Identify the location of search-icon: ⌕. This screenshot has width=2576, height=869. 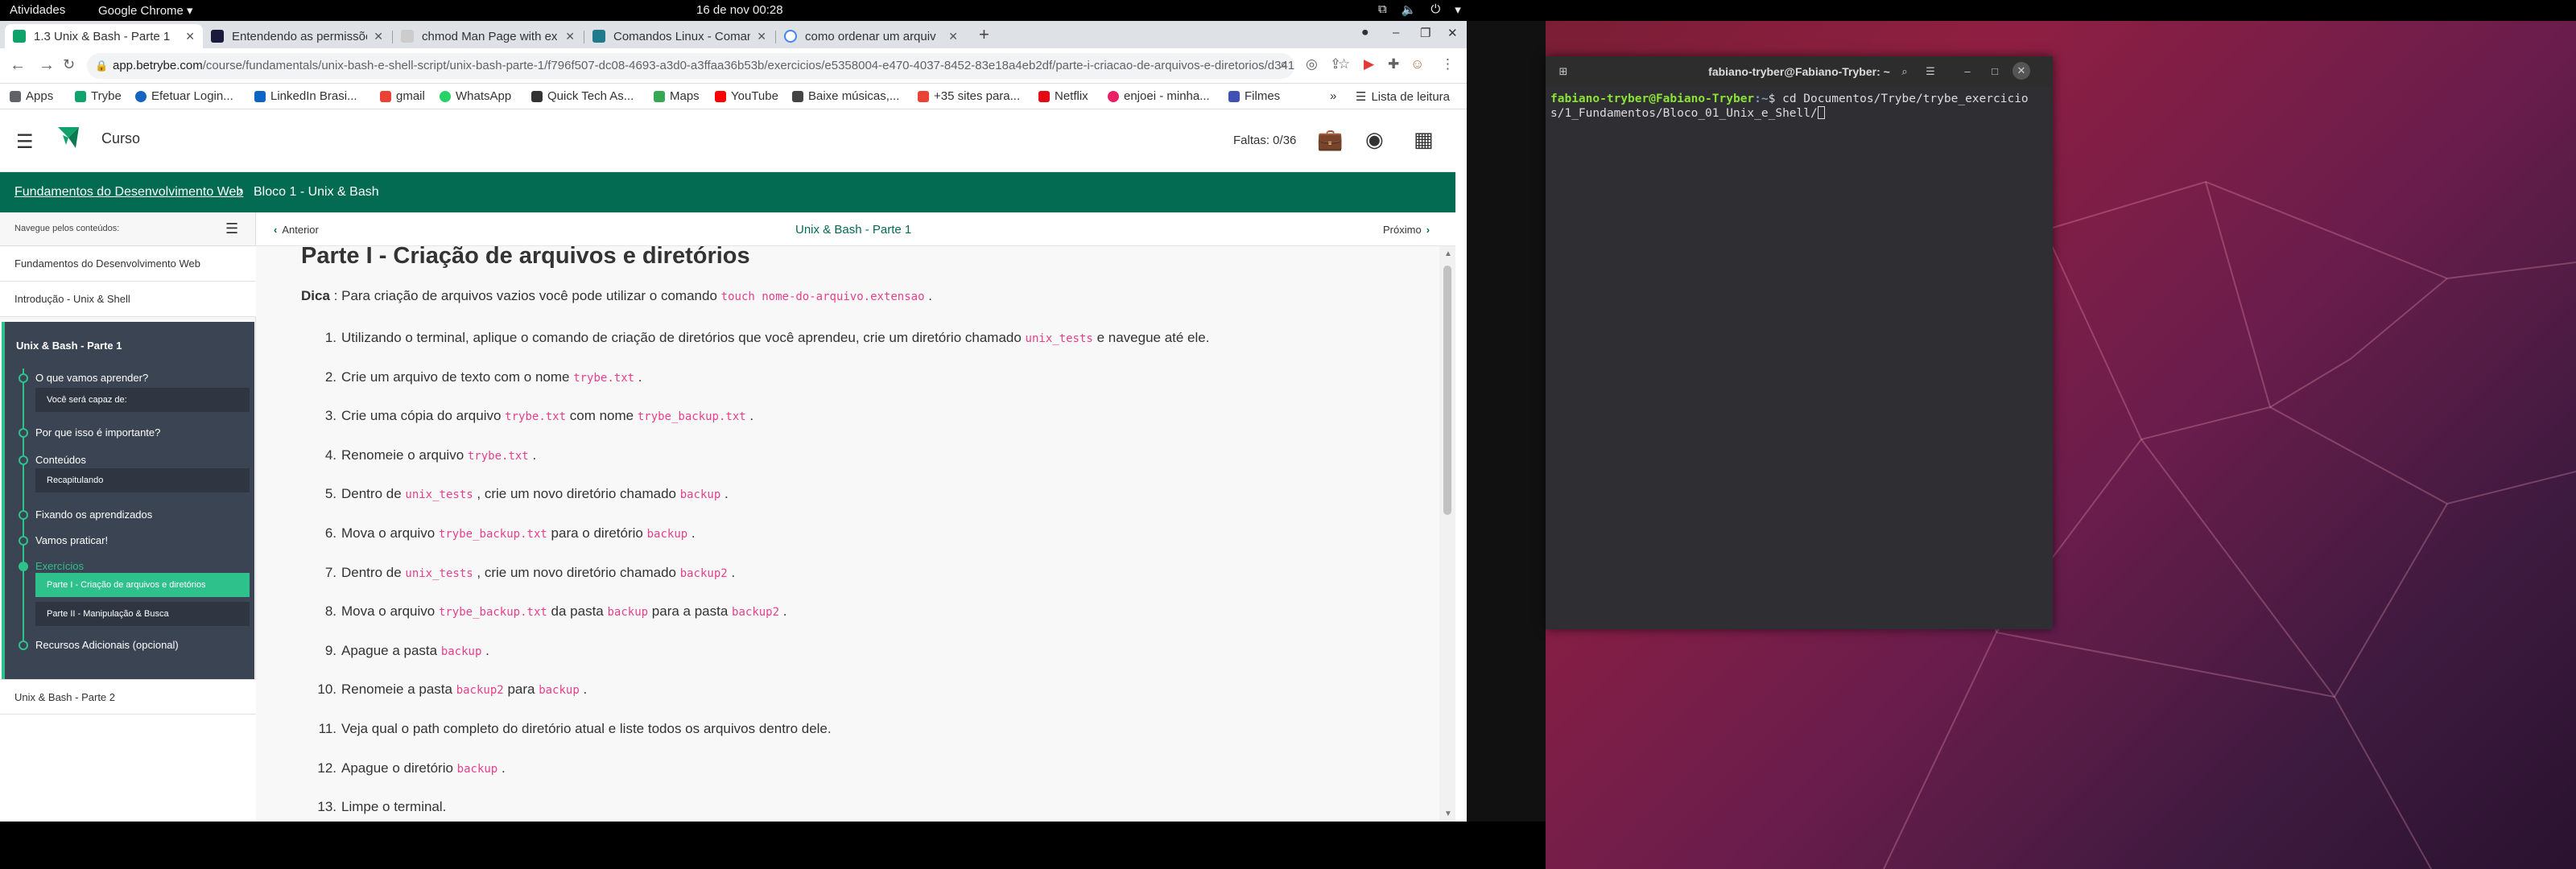
(1904, 71).